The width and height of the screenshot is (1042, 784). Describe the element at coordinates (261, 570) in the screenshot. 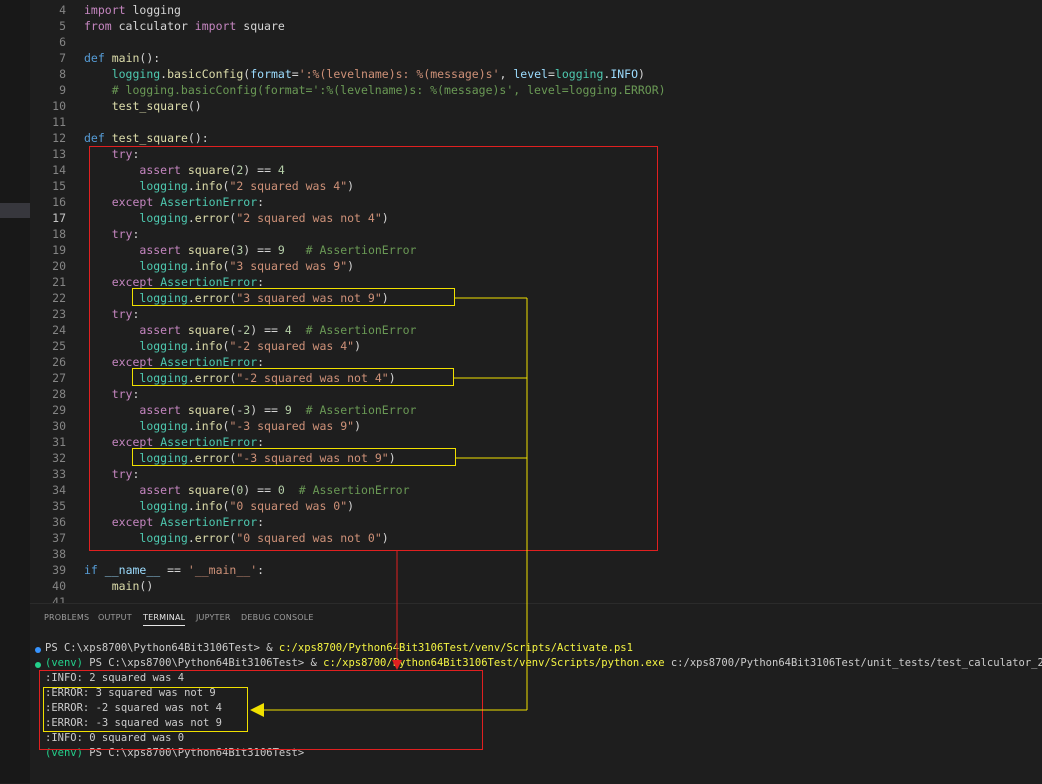

I see `code-token: :` at that location.